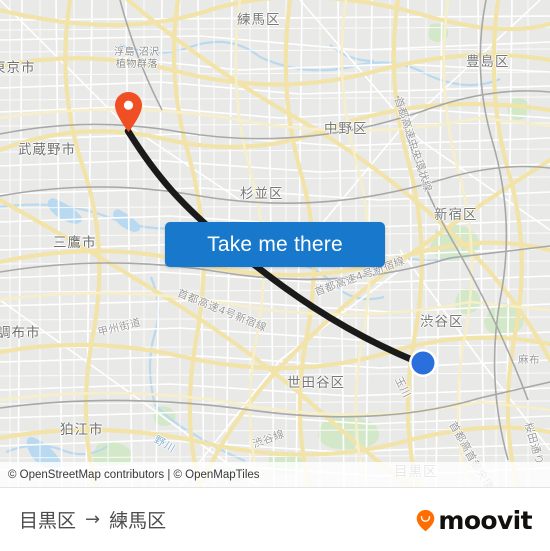  What do you see at coordinates (138, 521) in the screenshot?
I see `route-destination: 練馬区` at bounding box center [138, 521].